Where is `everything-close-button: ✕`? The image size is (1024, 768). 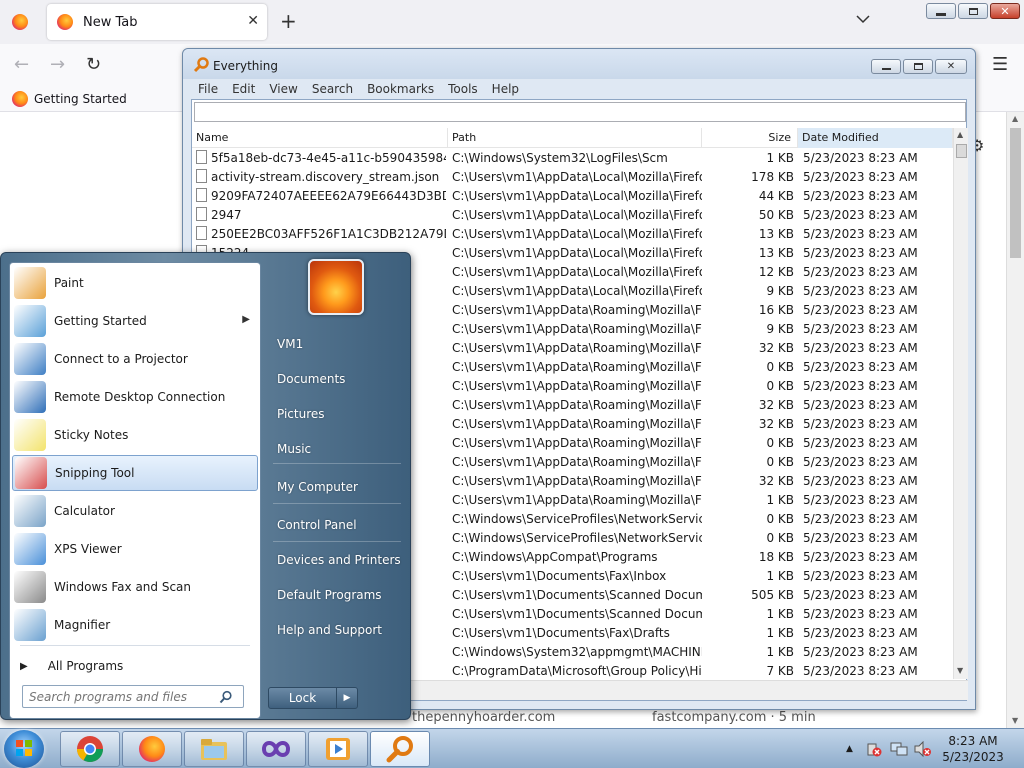 everything-close-button: ✕ is located at coordinates (951, 66).